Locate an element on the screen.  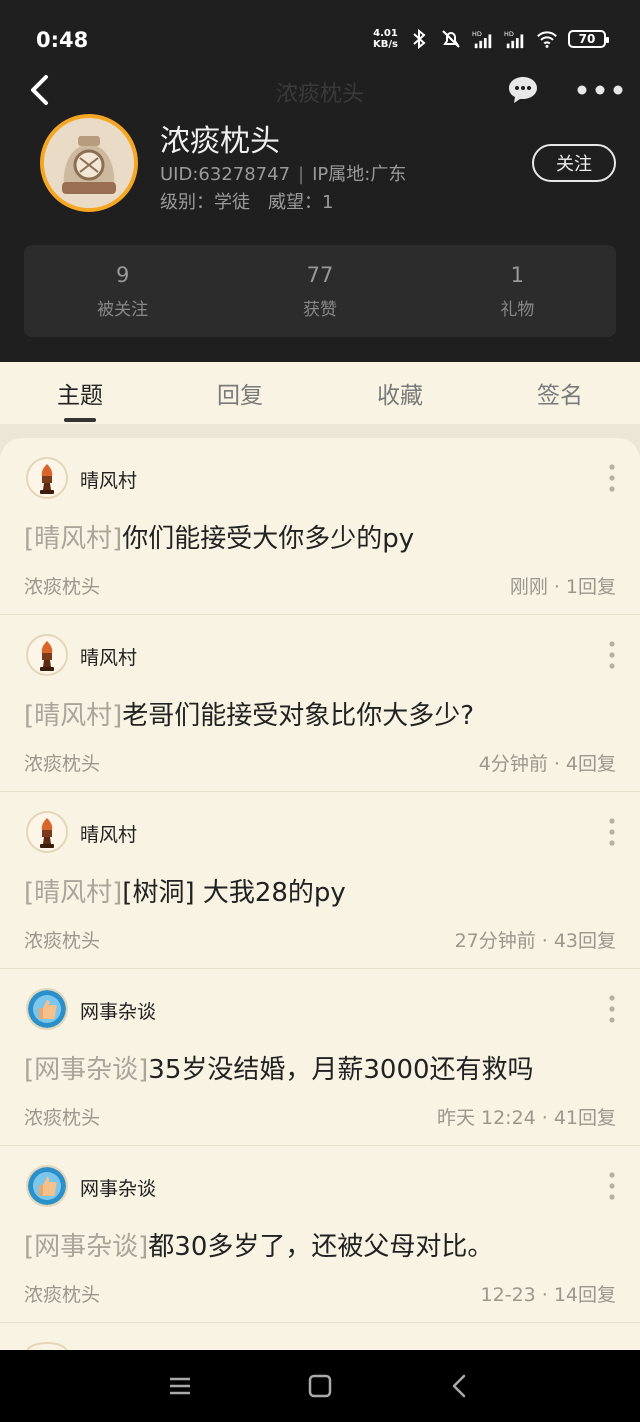
network-speed-unit: KB/s is located at coordinates (385, 44).